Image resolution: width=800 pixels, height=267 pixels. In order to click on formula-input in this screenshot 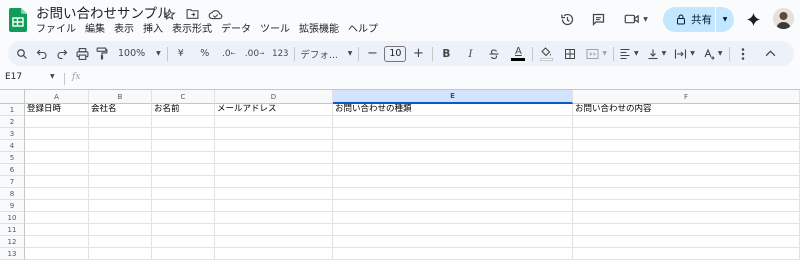, I will do `click(440, 79)`.